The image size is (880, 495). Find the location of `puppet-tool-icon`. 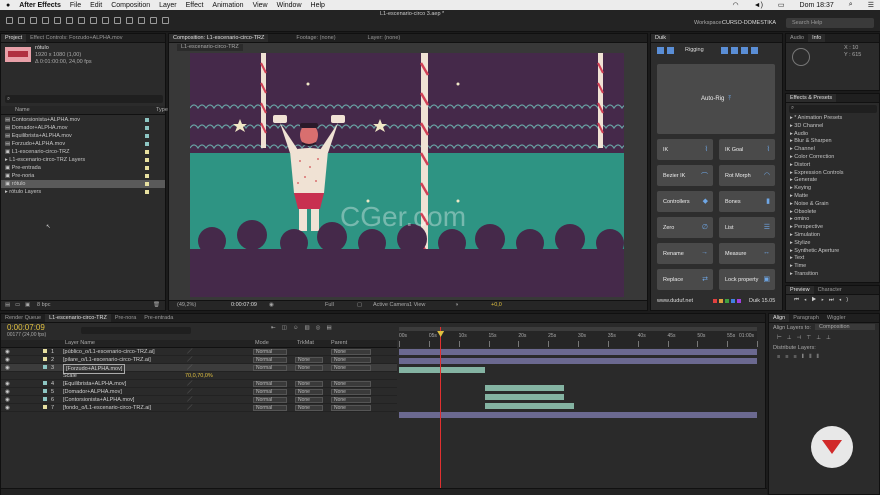

puppet-tool-icon is located at coordinates (165, 20).